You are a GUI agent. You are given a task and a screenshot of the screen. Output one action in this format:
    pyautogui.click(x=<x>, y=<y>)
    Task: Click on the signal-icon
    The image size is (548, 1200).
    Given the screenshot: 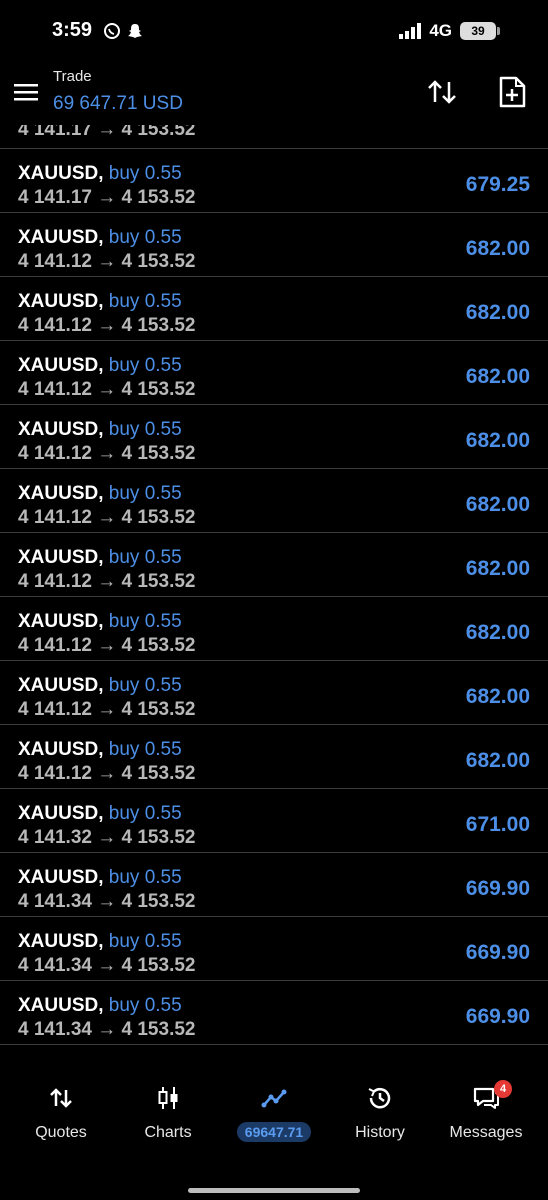 What is the action you would take?
    pyautogui.click(x=410, y=31)
    